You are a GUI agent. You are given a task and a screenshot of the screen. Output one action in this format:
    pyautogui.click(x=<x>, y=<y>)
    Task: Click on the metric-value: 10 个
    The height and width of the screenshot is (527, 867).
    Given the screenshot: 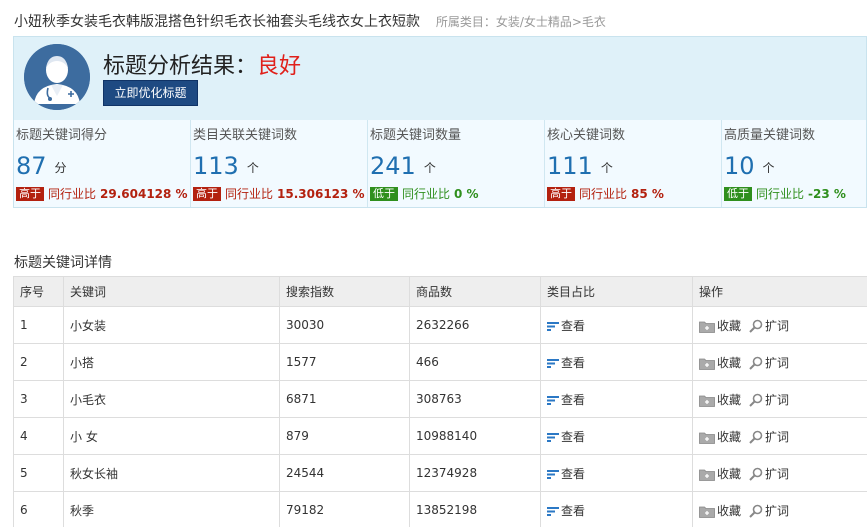 What is the action you would take?
    pyautogui.click(x=749, y=166)
    